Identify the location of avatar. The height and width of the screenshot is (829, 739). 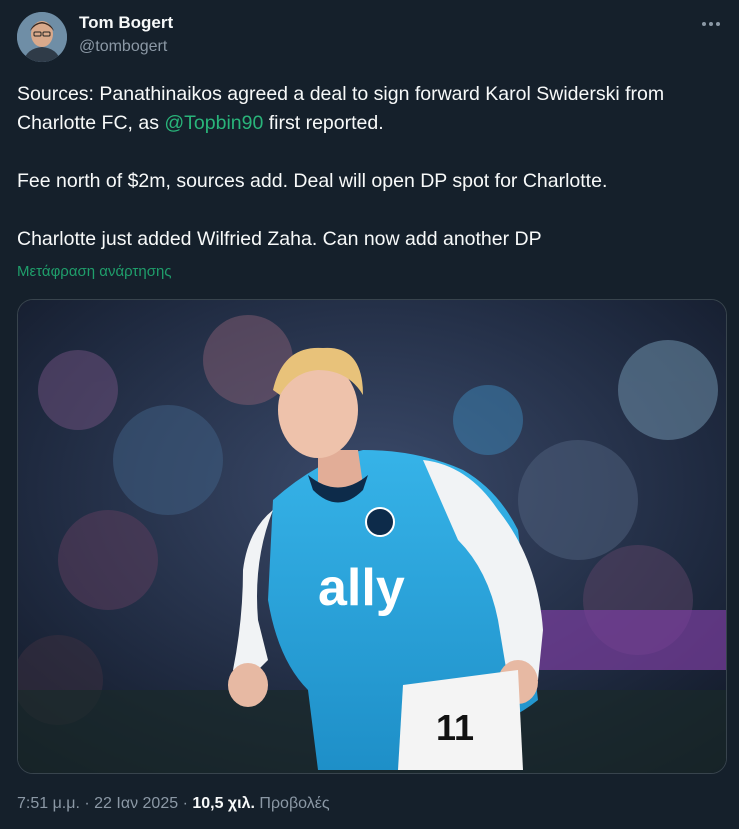
(42, 37).